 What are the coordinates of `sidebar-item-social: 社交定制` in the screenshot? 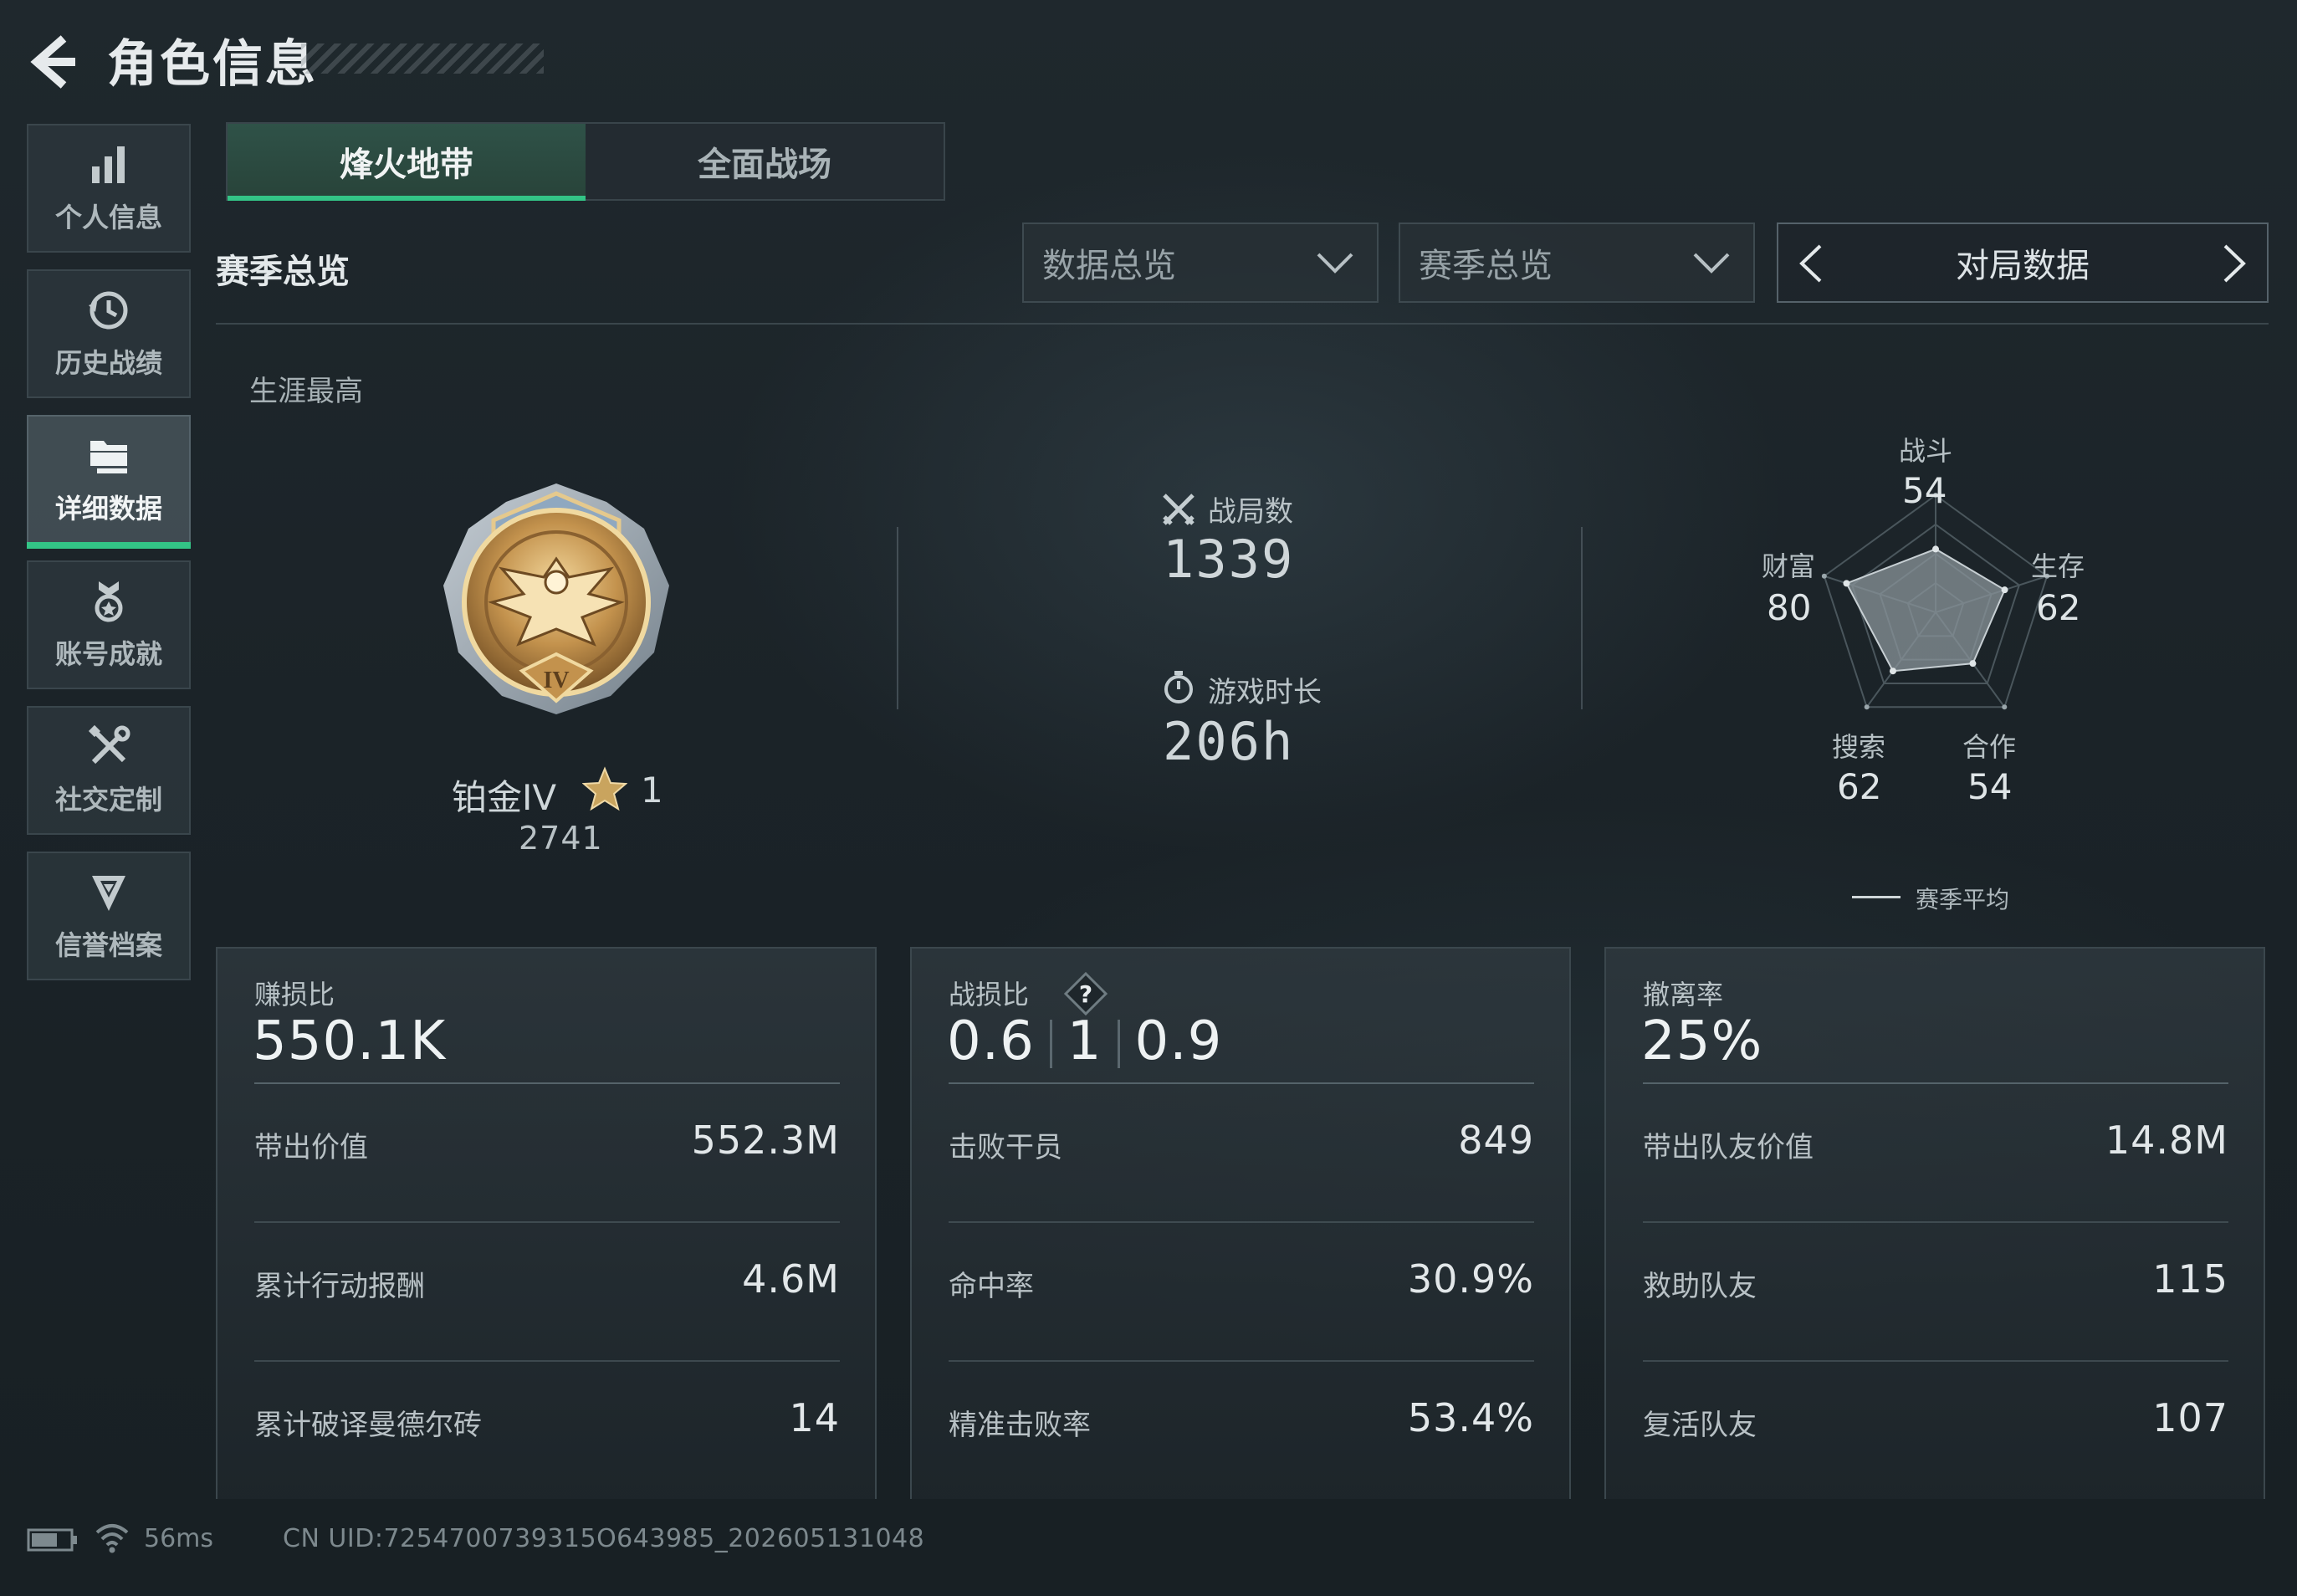 It's located at (109, 771).